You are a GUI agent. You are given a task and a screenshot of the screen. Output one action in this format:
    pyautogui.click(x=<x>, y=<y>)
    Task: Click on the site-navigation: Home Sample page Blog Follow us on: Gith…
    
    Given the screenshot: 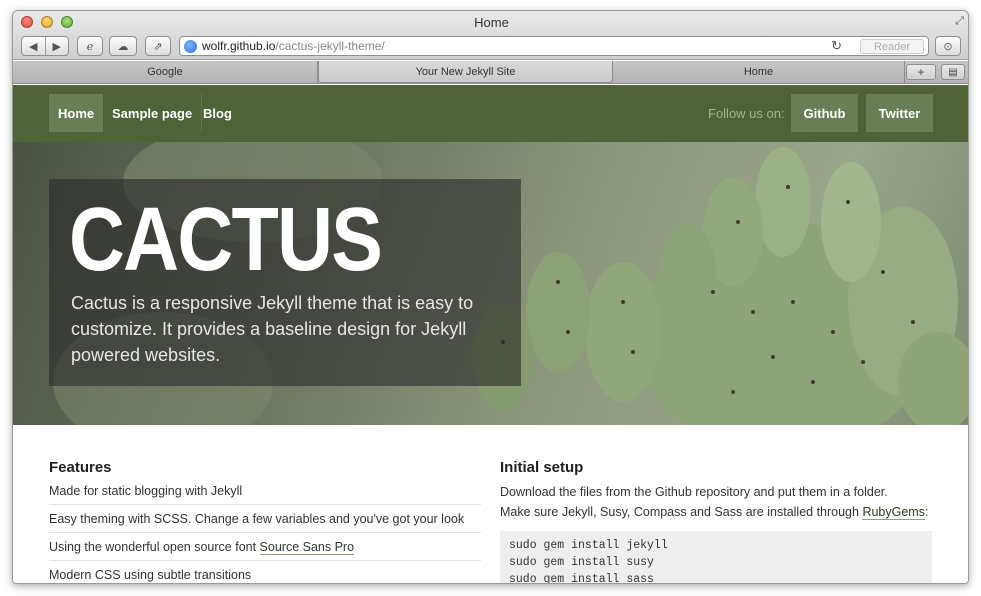 What is the action you would take?
    pyautogui.click(x=490, y=113)
    